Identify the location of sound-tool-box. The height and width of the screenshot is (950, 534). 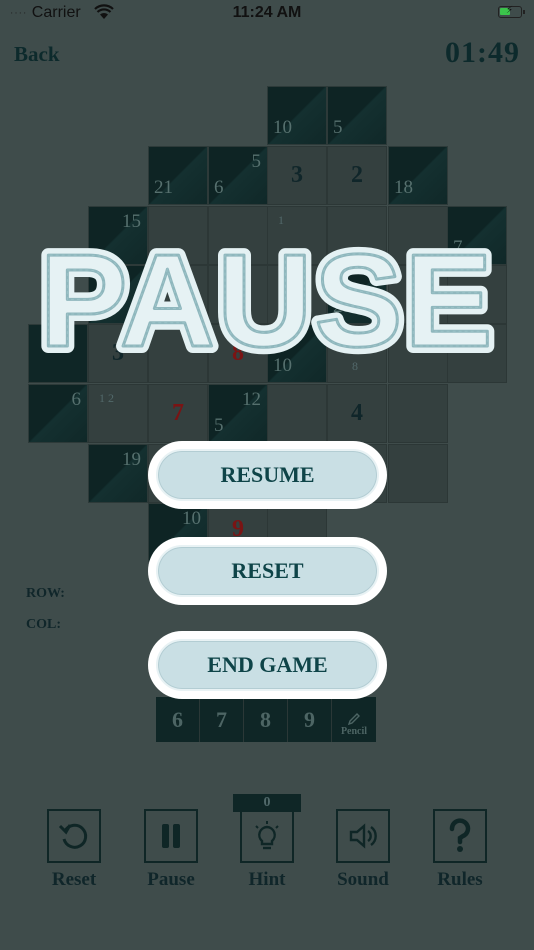
(363, 836).